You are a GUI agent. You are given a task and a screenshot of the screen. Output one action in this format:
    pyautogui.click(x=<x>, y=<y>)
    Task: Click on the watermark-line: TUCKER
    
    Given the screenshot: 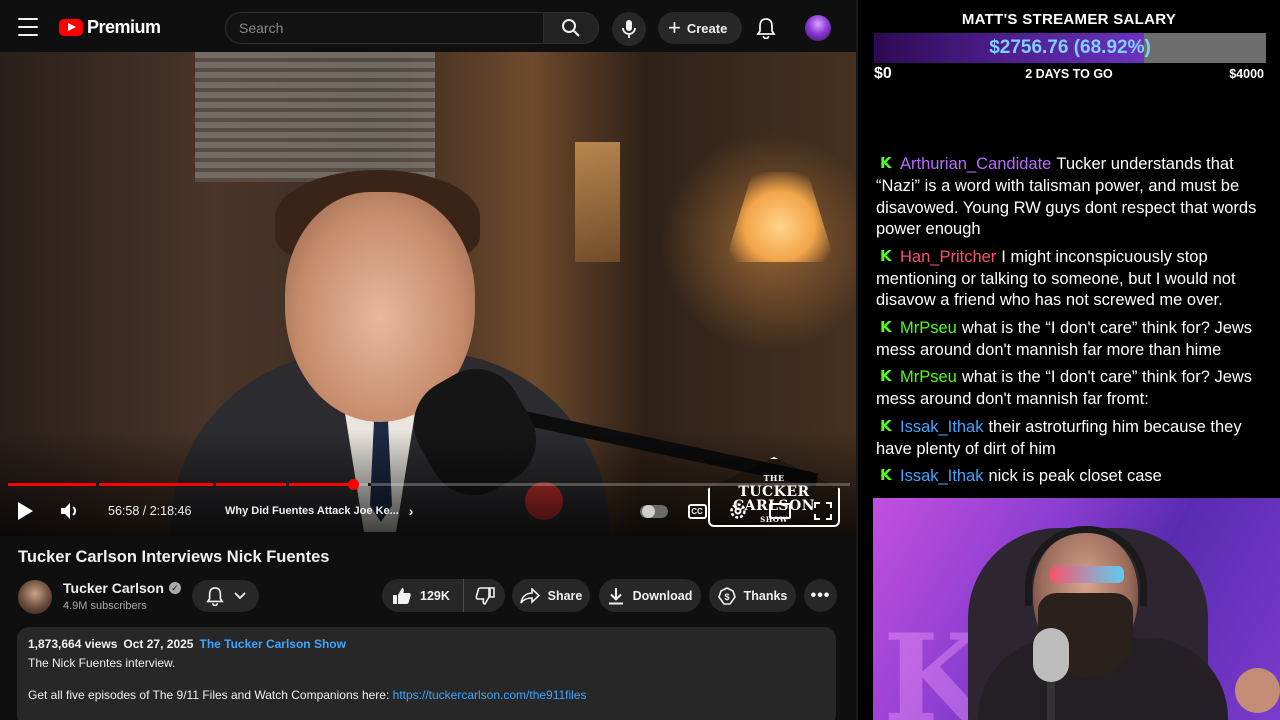 What is the action you would take?
    pyautogui.click(x=774, y=492)
    